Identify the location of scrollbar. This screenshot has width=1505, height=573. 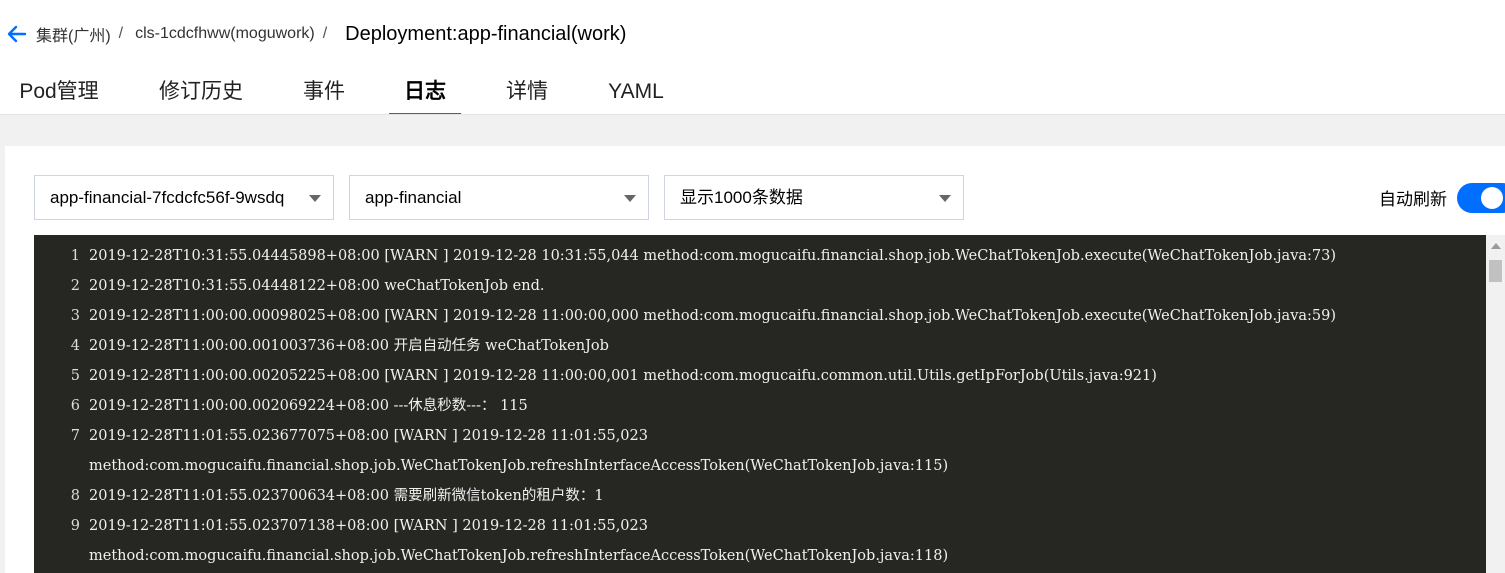
(1495, 404).